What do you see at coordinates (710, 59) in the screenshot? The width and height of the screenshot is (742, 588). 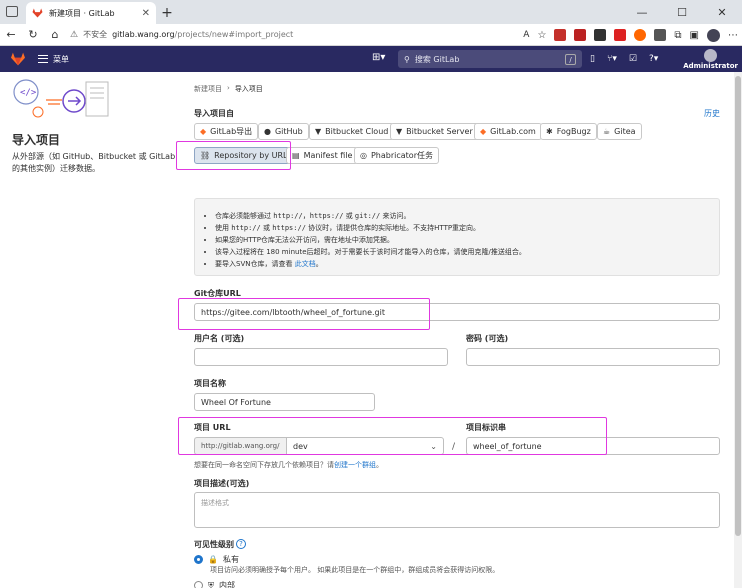 I see `user-menu: Administrator` at bounding box center [710, 59].